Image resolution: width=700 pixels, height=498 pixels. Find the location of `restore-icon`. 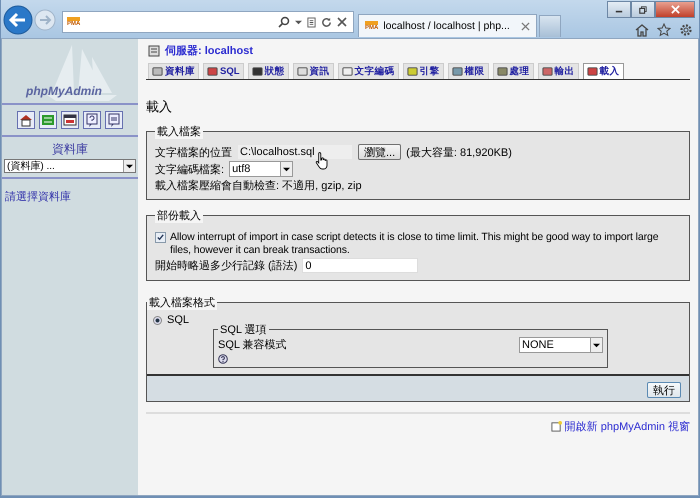

restore-icon is located at coordinates (643, 10).